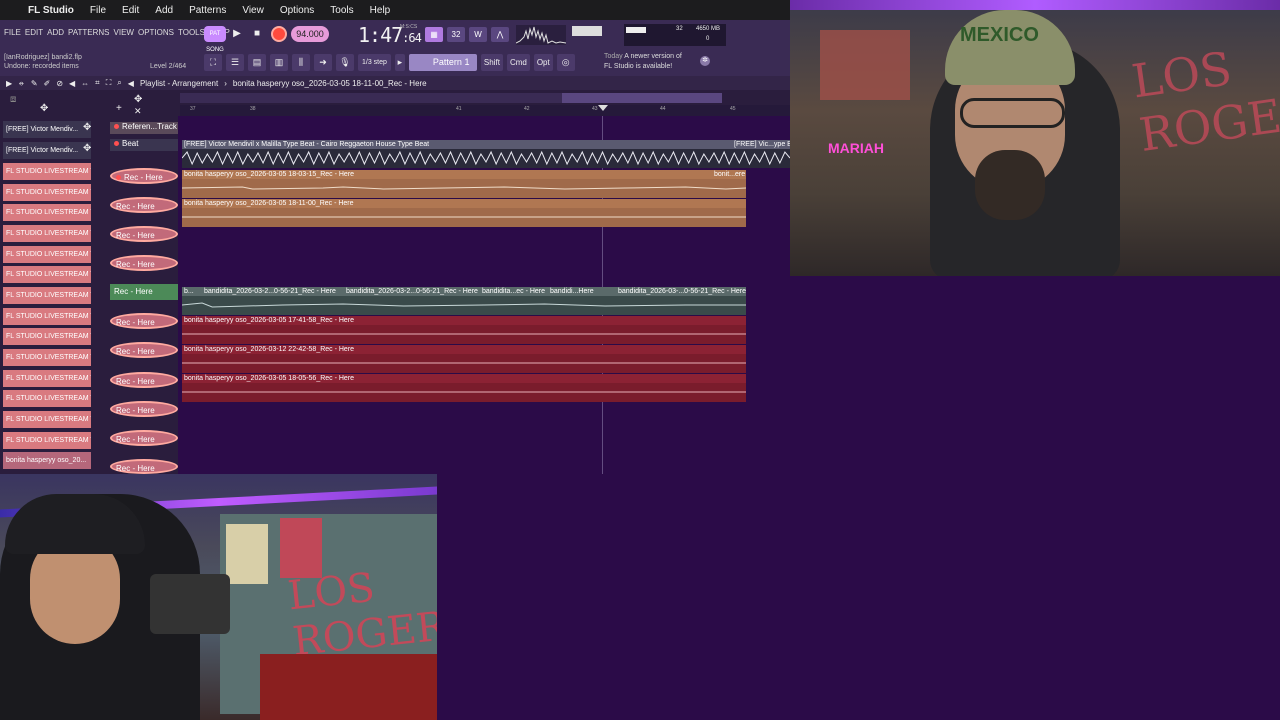 The image size is (1280, 720). Describe the element at coordinates (207, 10) in the screenshot. I see `menu-patterns: Patterns` at that location.